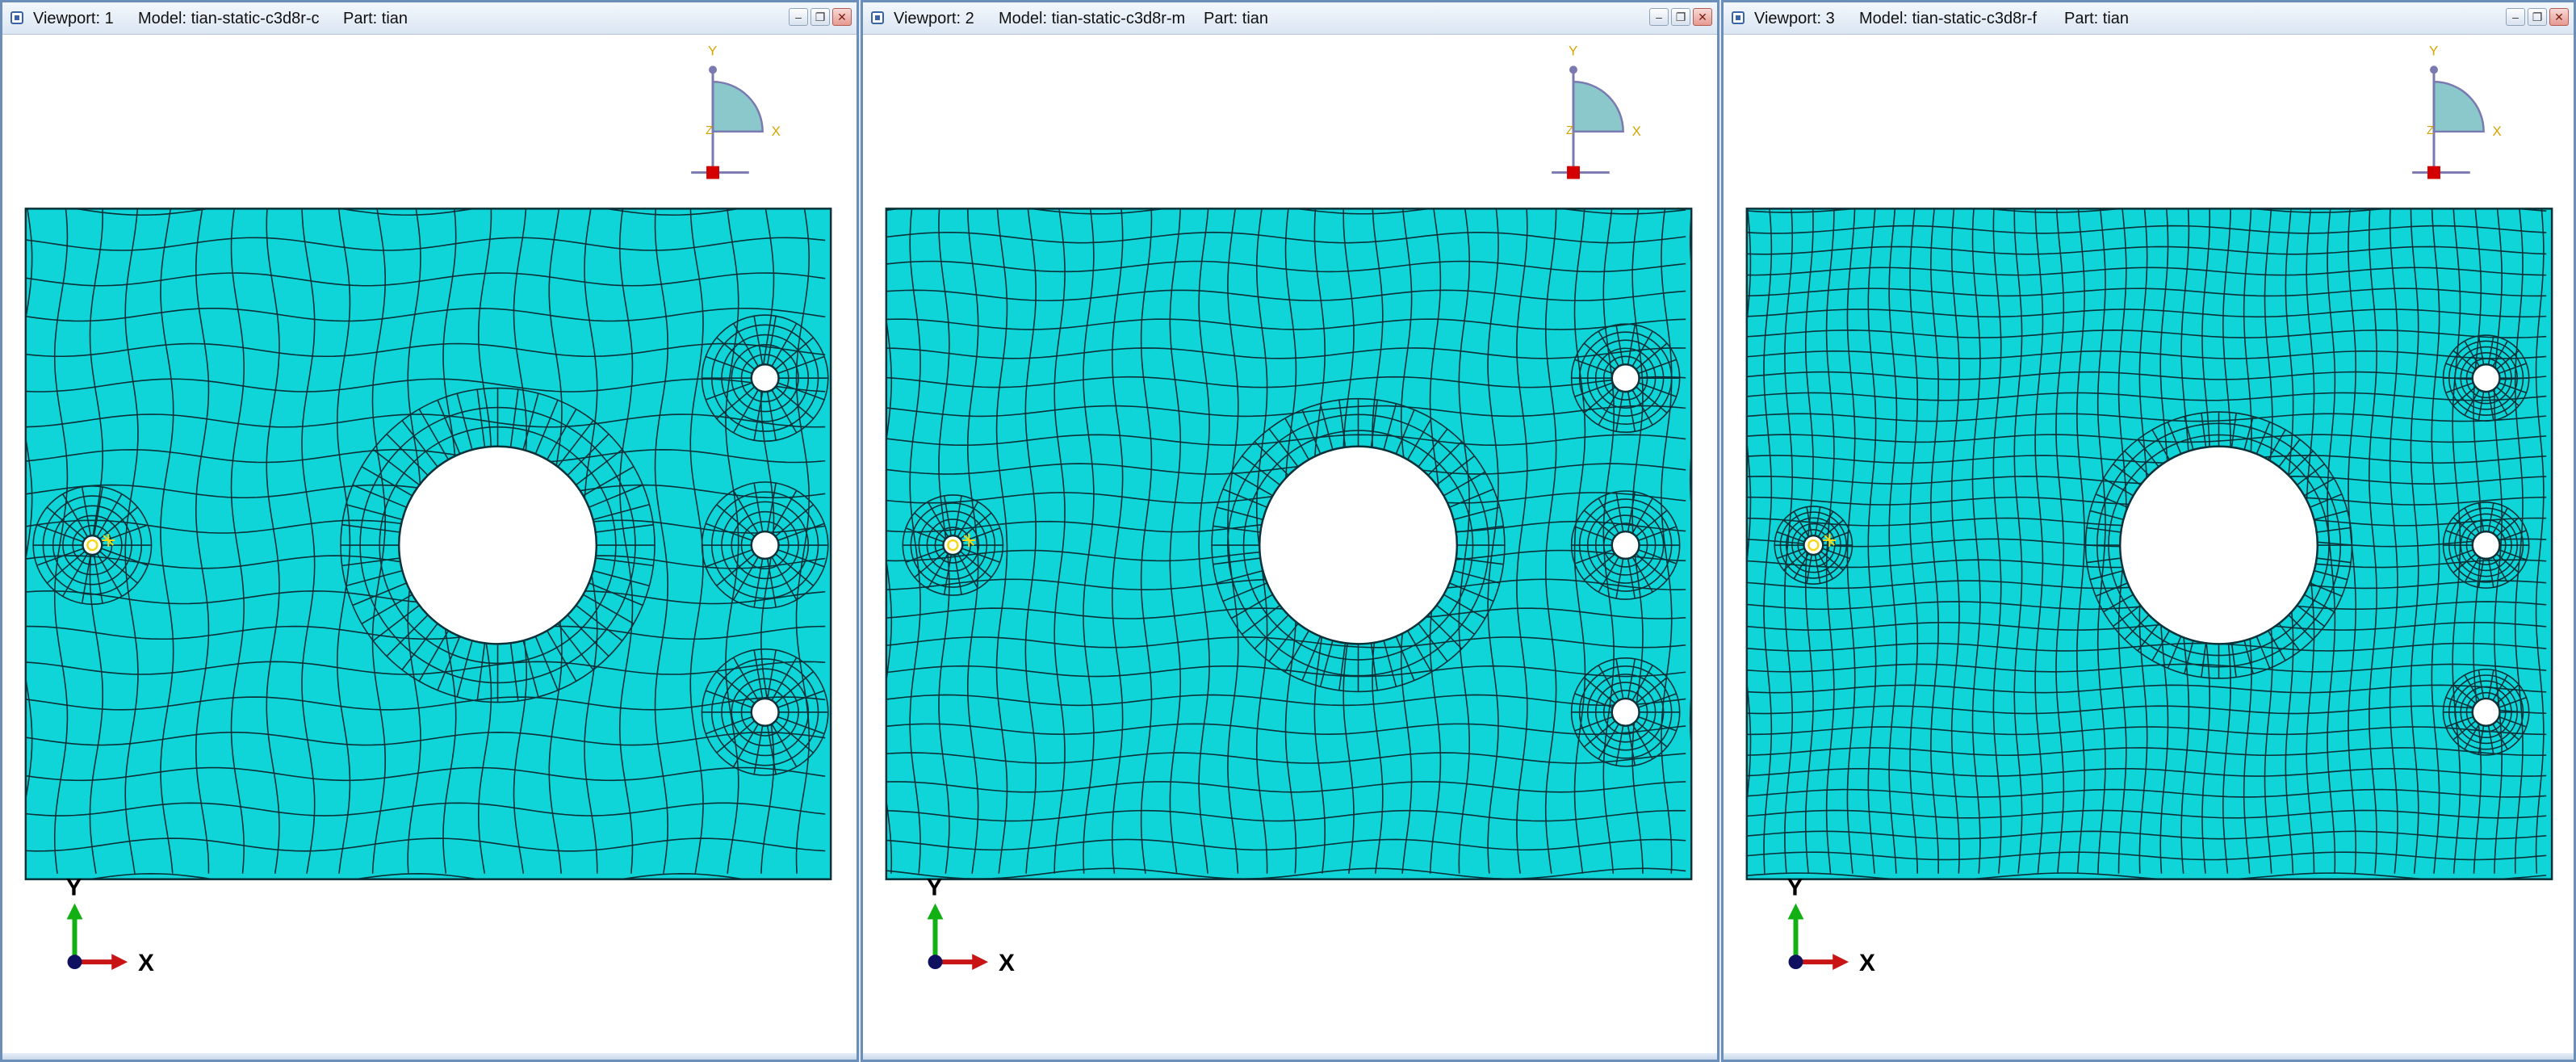  Describe the element at coordinates (1949, 18) in the screenshot. I see `model-label: Model: tian-static-c3d8r-f` at that location.